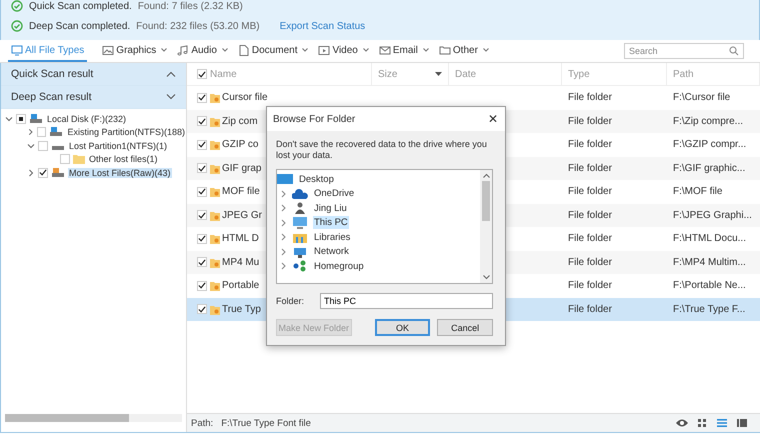 Image resolution: width=760 pixels, height=445 pixels. I want to click on folder-item: Jing Liu, so click(330, 208).